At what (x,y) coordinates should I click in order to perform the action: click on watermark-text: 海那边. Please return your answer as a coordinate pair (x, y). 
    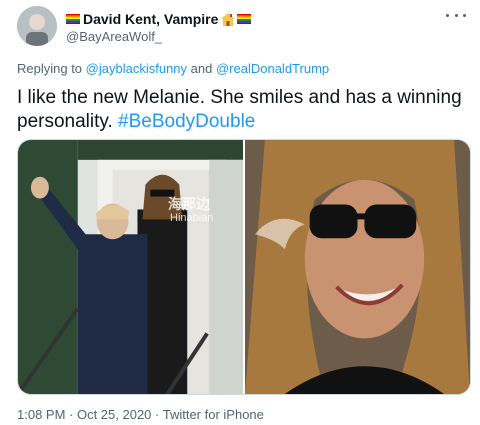
    Looking at the image, I should click on (189, 204).